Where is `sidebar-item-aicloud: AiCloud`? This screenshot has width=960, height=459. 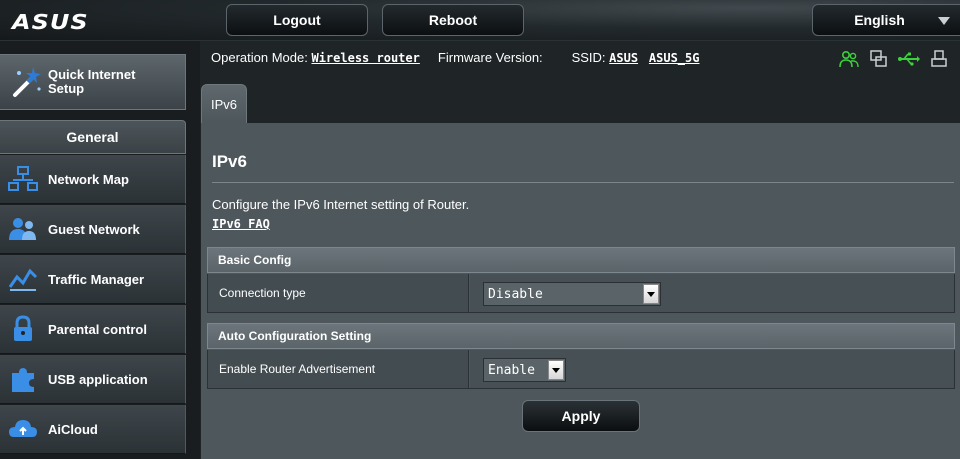
sidebar-item-aicloud: AiCloud is located at coordinates (93, 429).